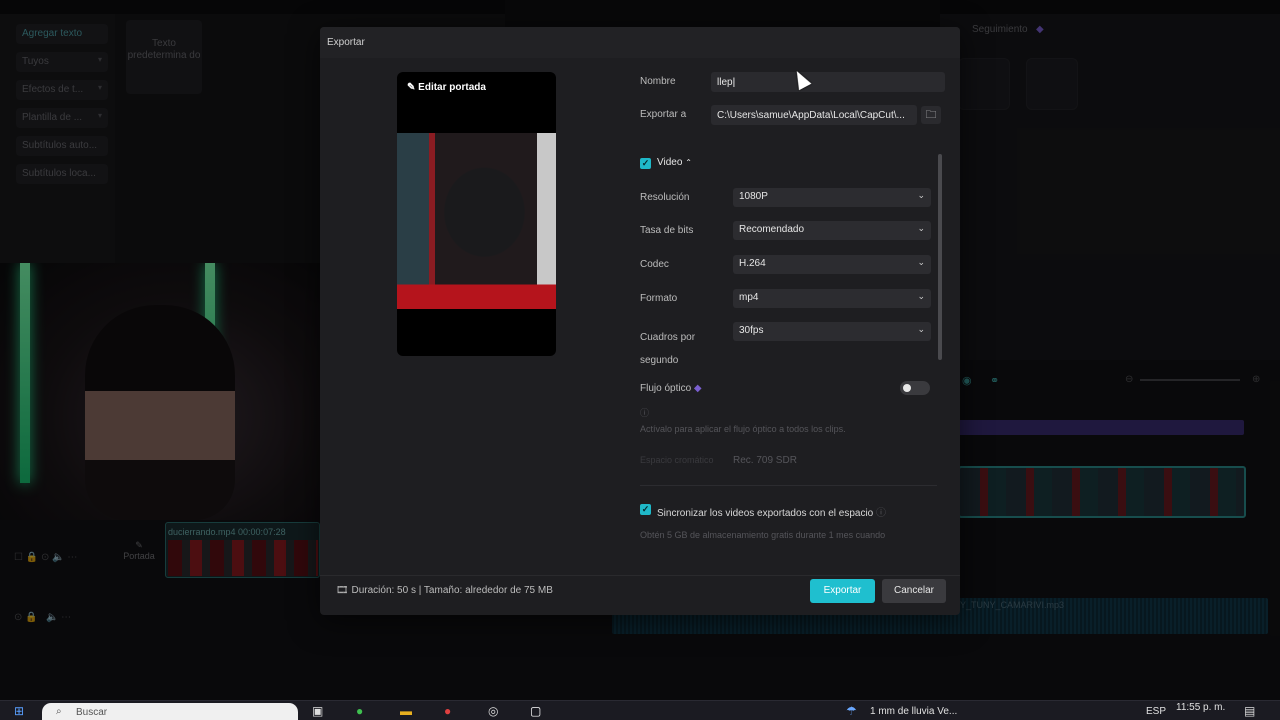 The width and height of the screenshot is (1280, 720). I want to click on optical-flow-label: Flujo óptico ◆, so click(671, 388).